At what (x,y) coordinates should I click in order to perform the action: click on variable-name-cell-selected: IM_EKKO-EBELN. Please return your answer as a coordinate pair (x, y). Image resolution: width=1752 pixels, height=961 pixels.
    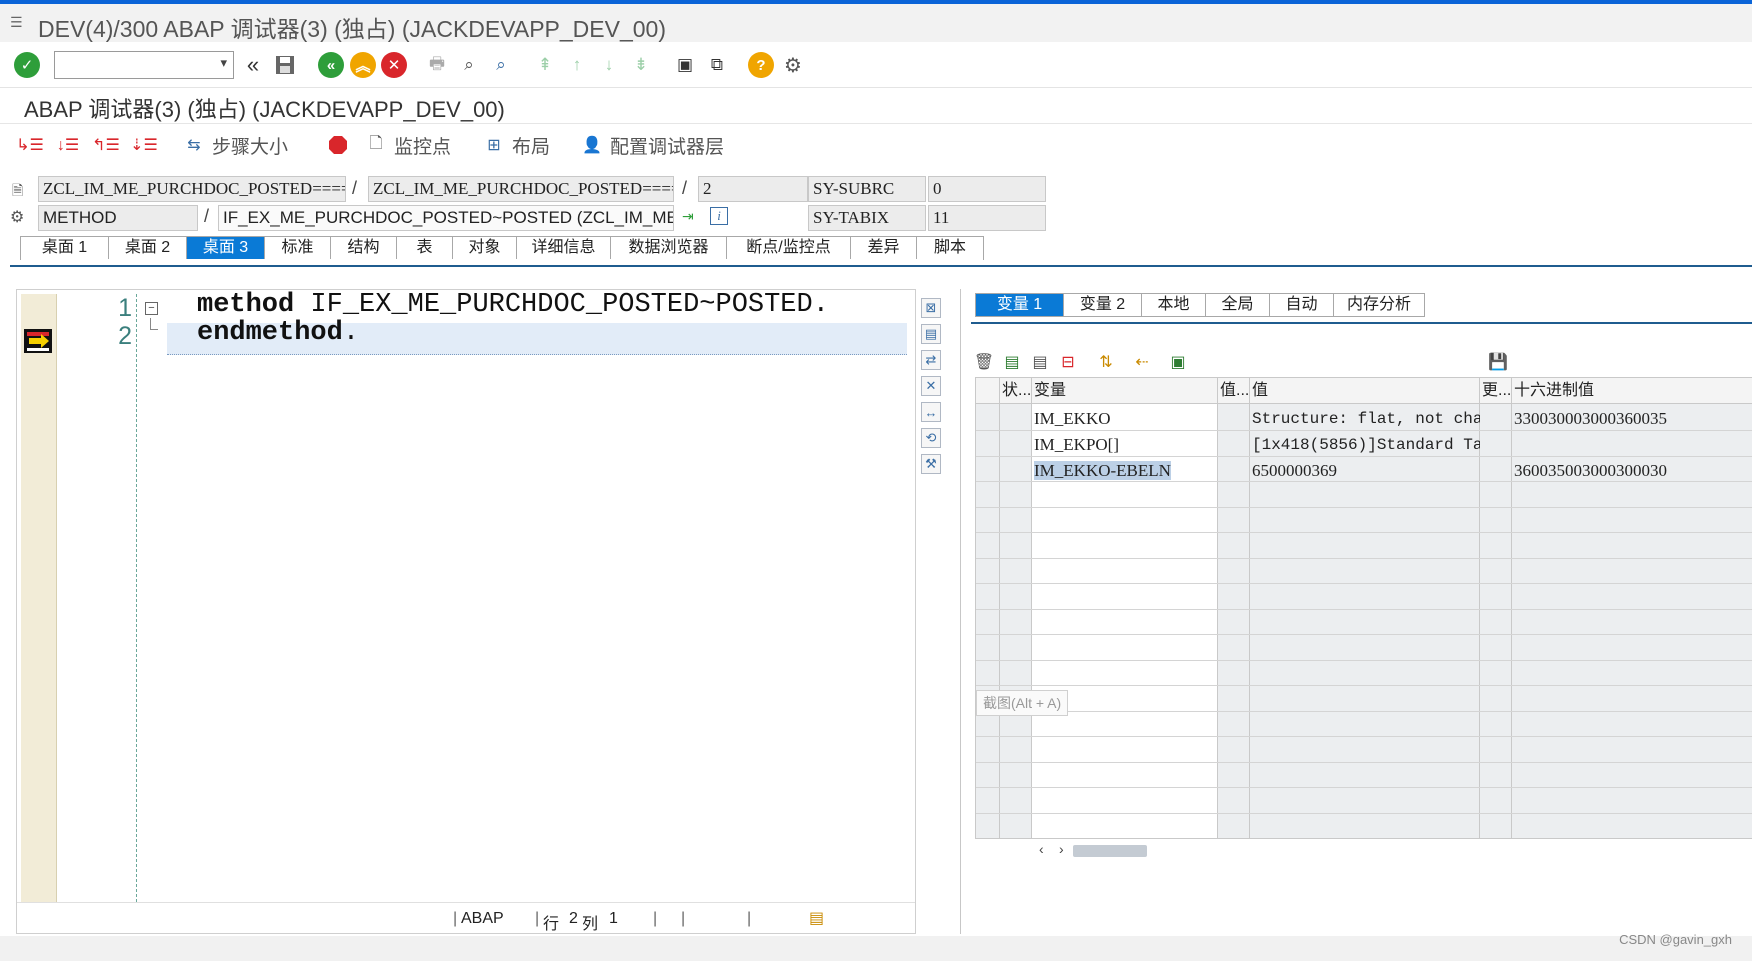
    Looking at the image, I should click on (1125, 471).